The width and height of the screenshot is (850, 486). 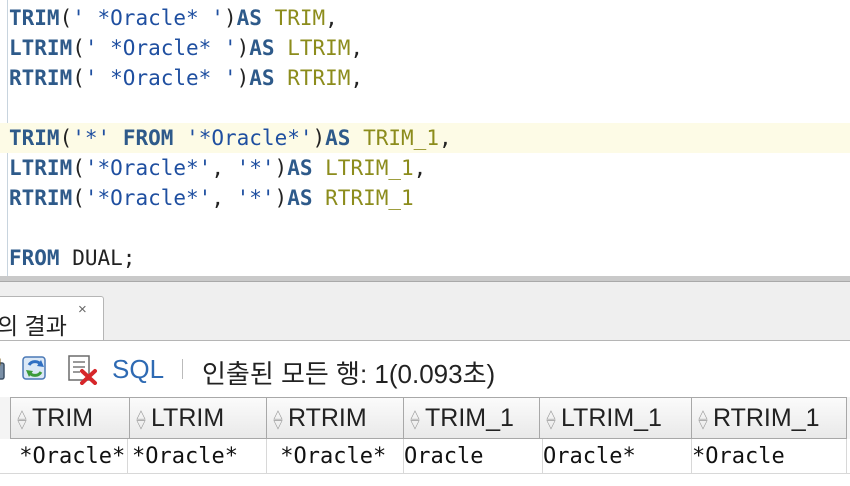 What do you see at coordinates (349, 374) in the screenshot?
I see `fetch-status: 인출된 모든 행: 1(0.093초)` at bounding box center [349, 374].